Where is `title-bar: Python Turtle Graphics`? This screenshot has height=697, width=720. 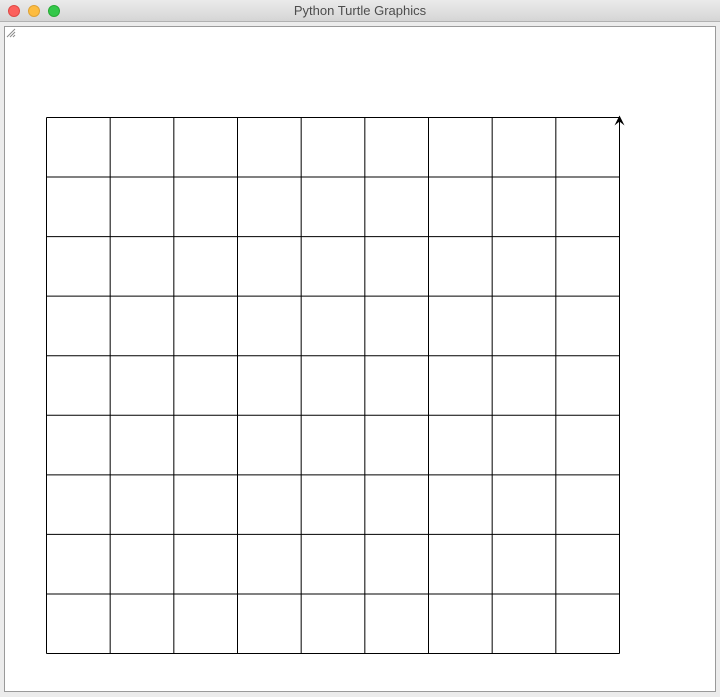 title-bar: Python Turtle Graphics is located at coordinates (360, 11).